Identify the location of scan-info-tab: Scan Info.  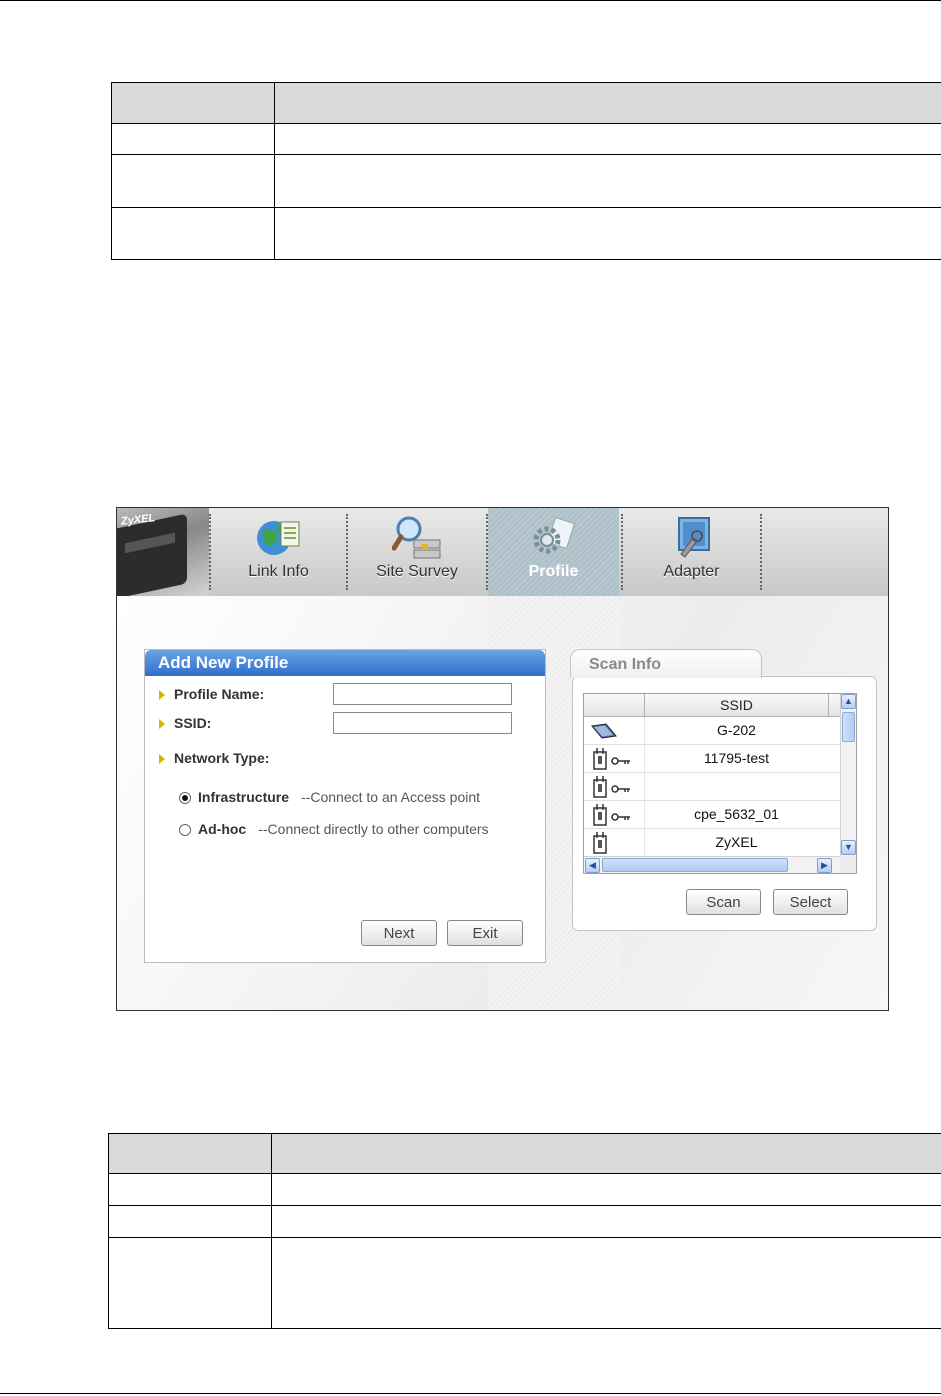
(666, 663).